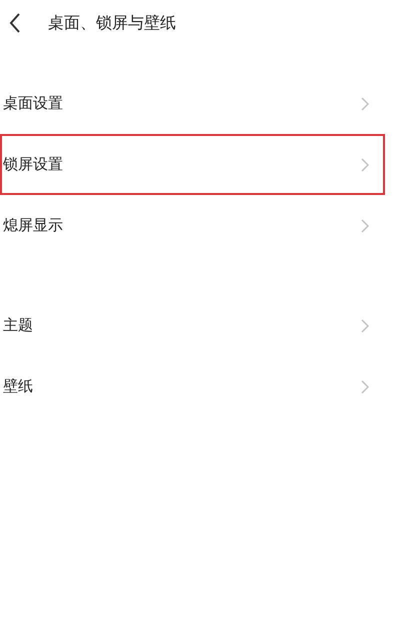  I want to click on settings-item: 锁屏设置, so click(192, 164).